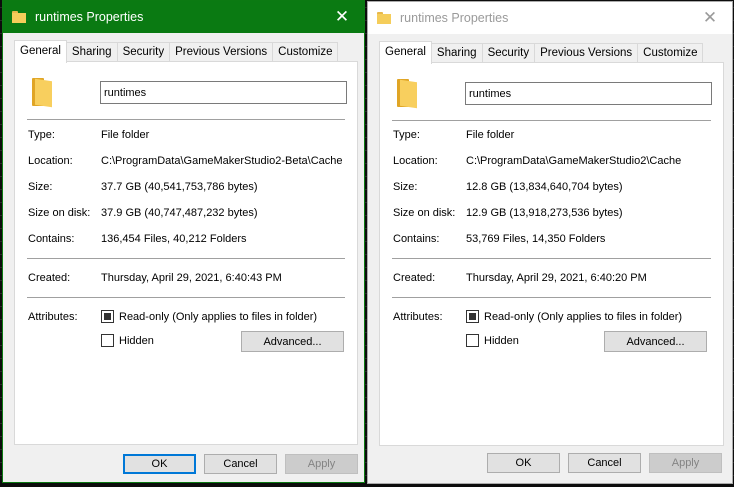 The height and width of the screenshot is (487, 734). I want to click on contains-row: Contains: 136,454 Files, 40,212 Folders, so click(188, 239).